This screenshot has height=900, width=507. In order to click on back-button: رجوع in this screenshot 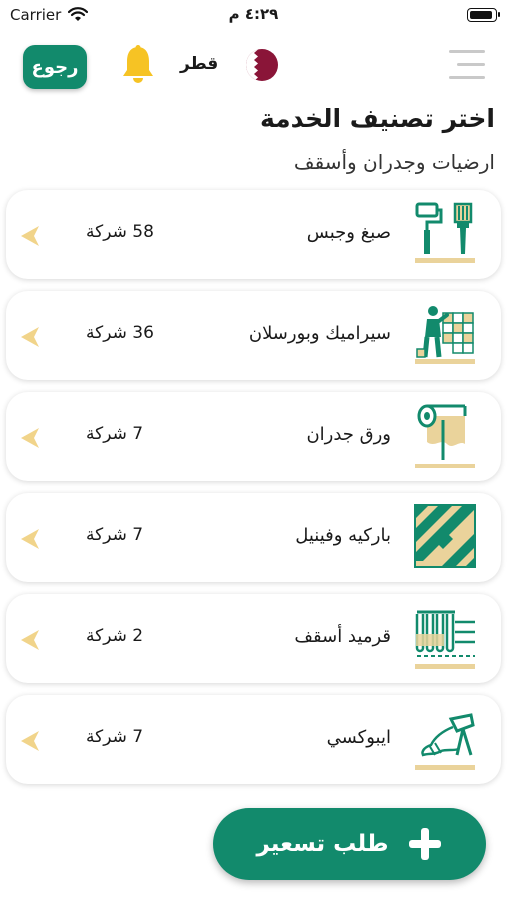, I will do `click(55, 67)`.